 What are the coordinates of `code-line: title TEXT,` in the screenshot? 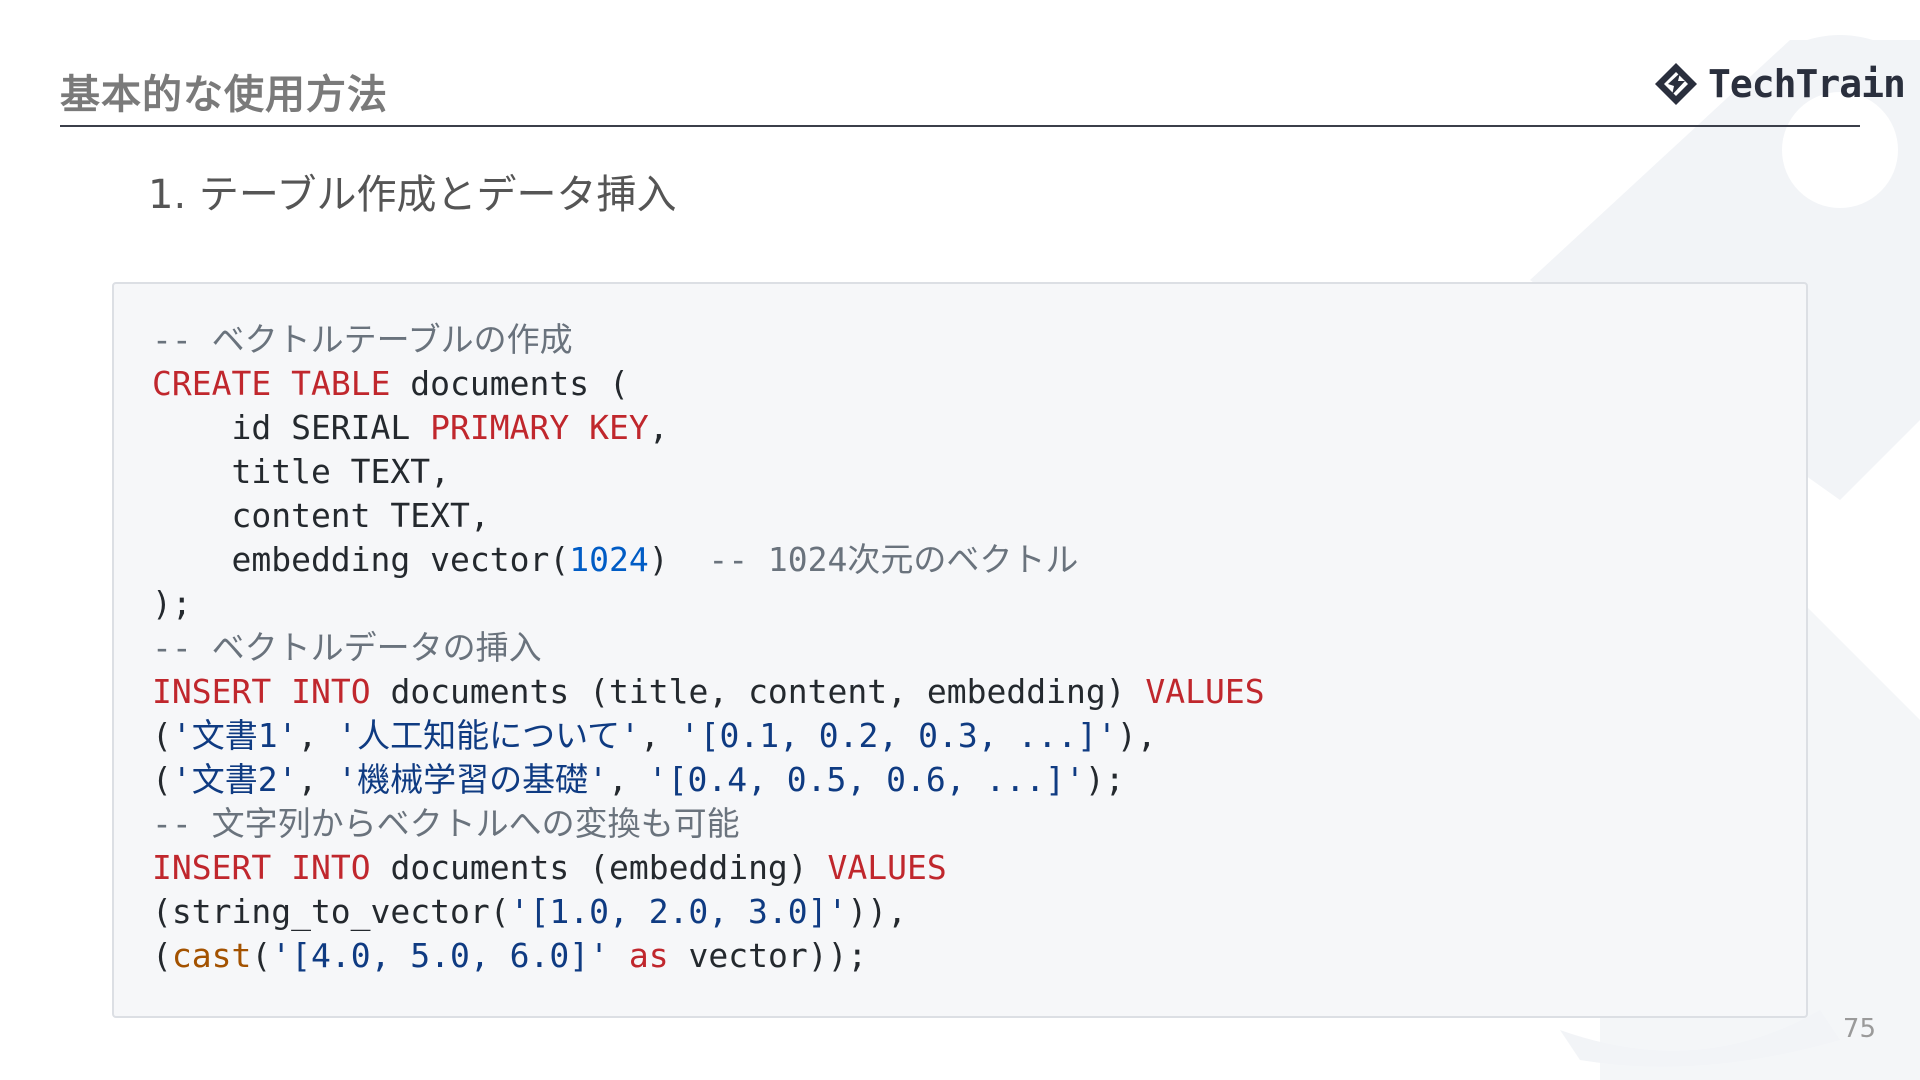 It's located at (708, 472).